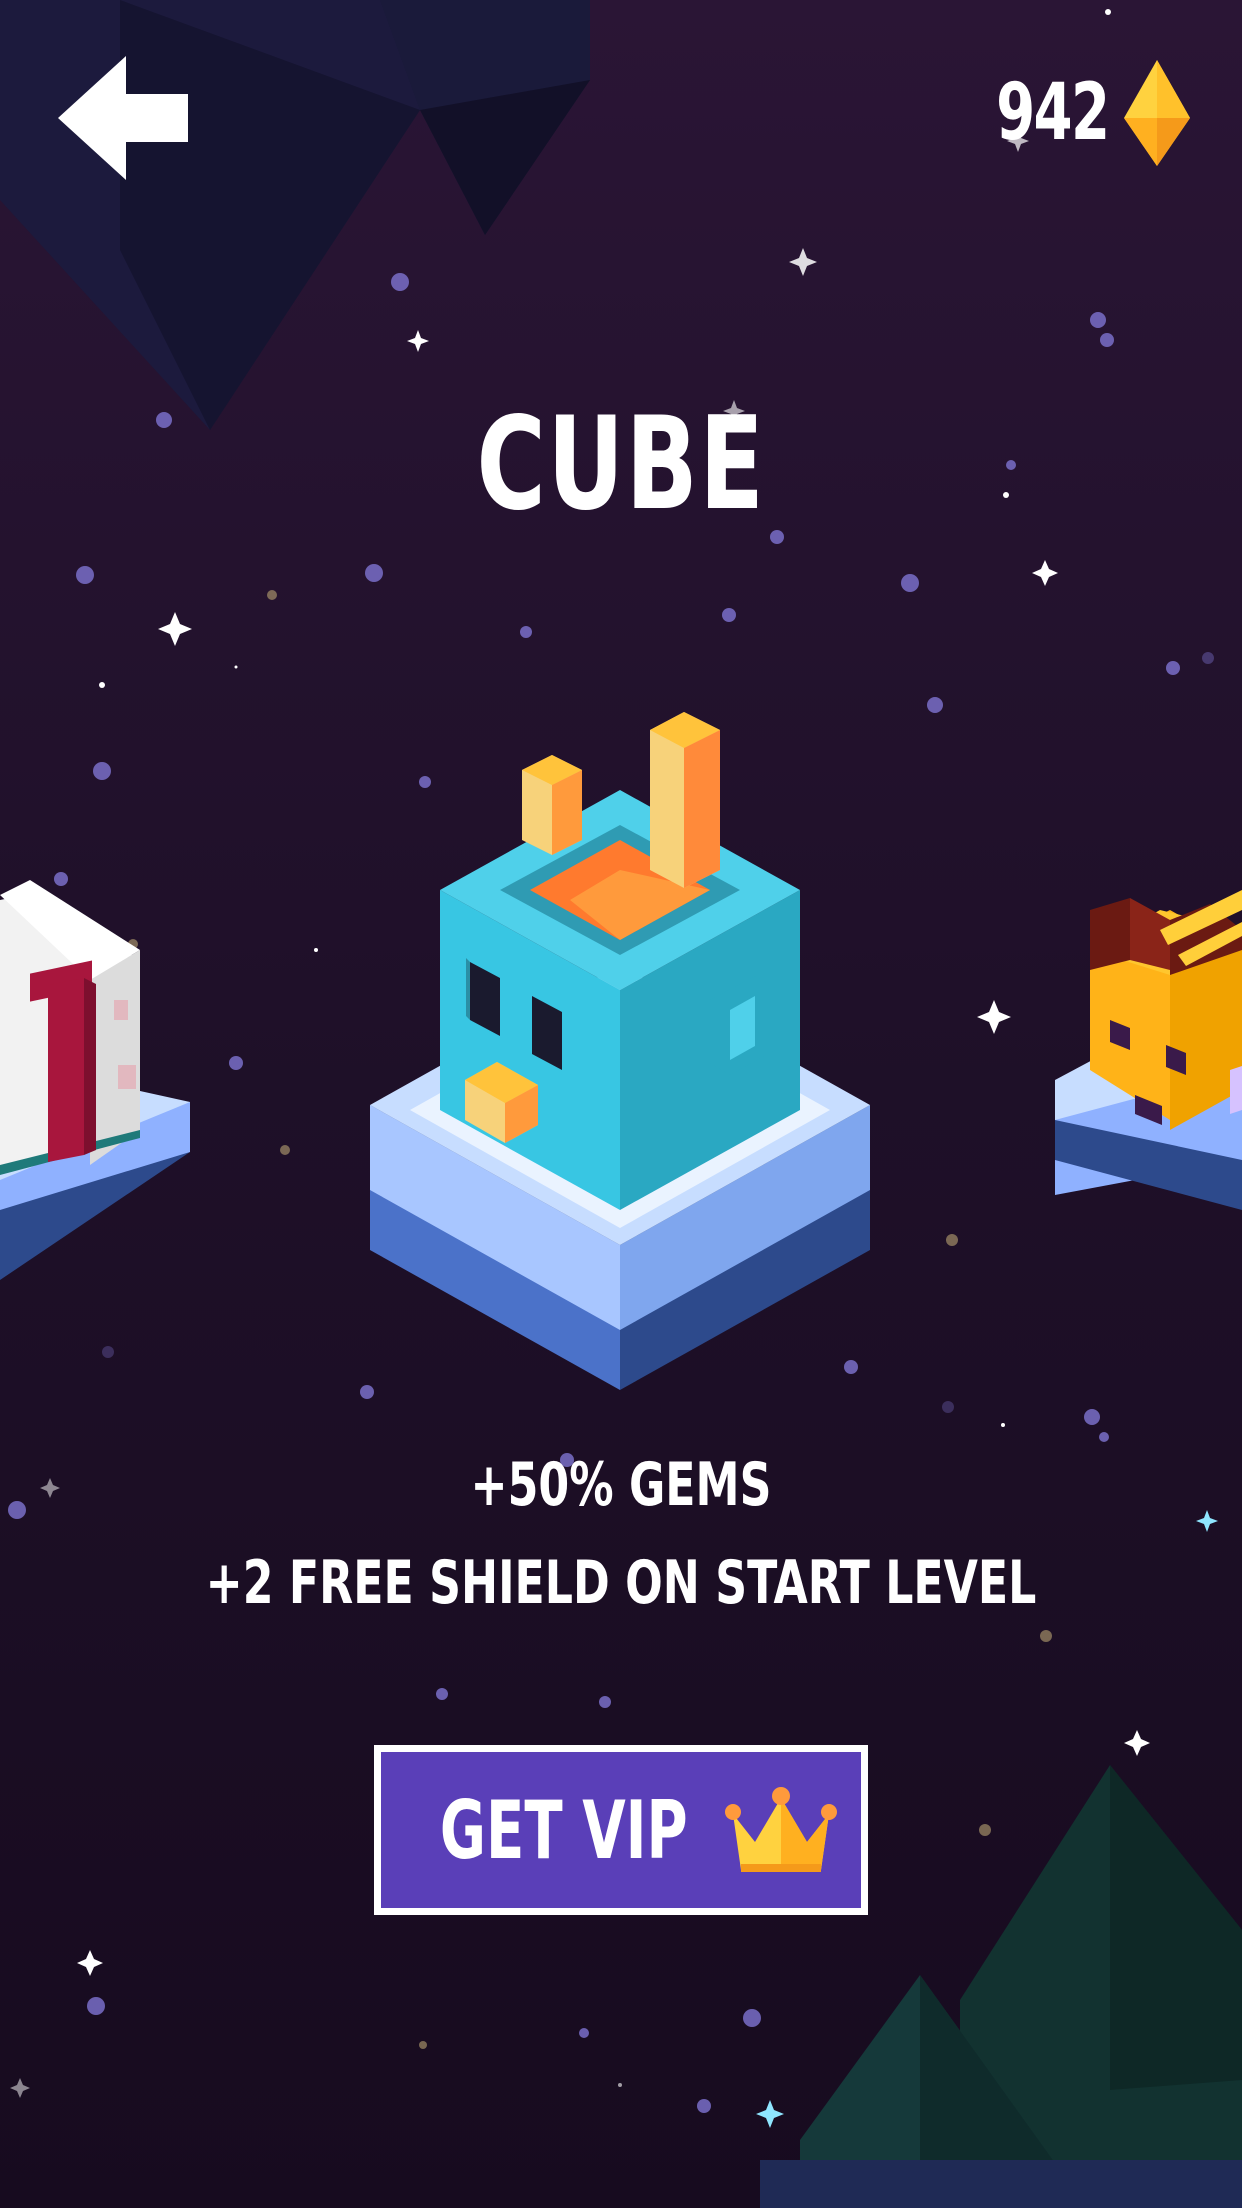 The image size is (1242, 2208). I want to click on gem-counter: 942, so click(1079, 113).